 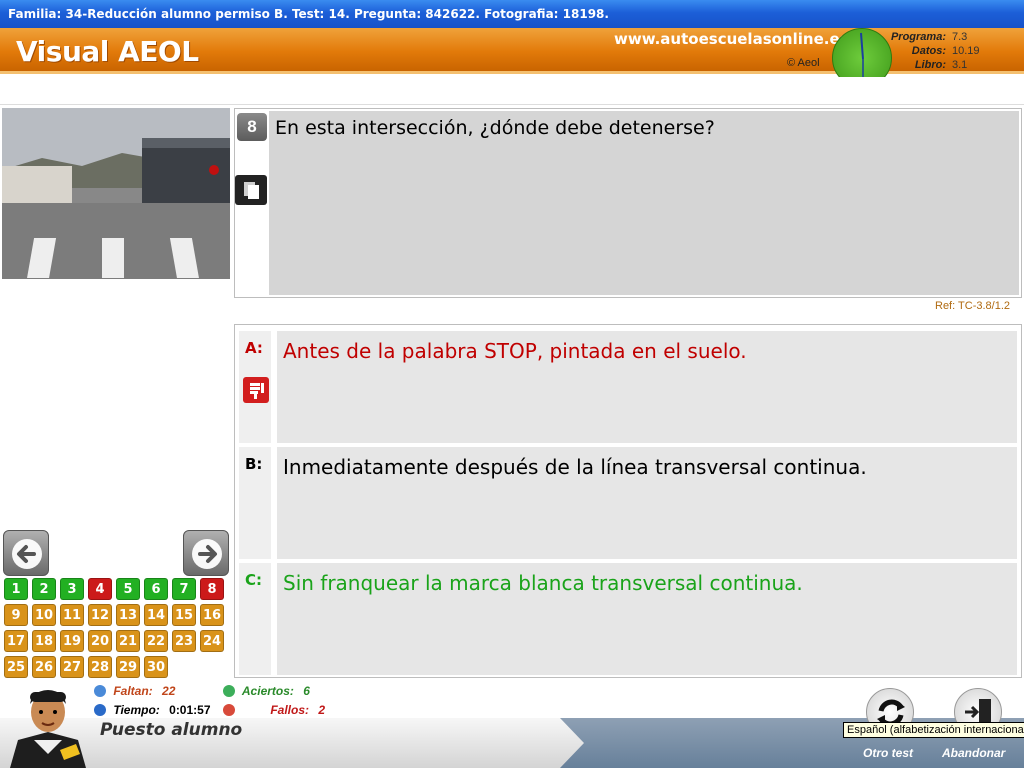 I want to click on stat-label: Aciertos:, so click(x=267, y=691).